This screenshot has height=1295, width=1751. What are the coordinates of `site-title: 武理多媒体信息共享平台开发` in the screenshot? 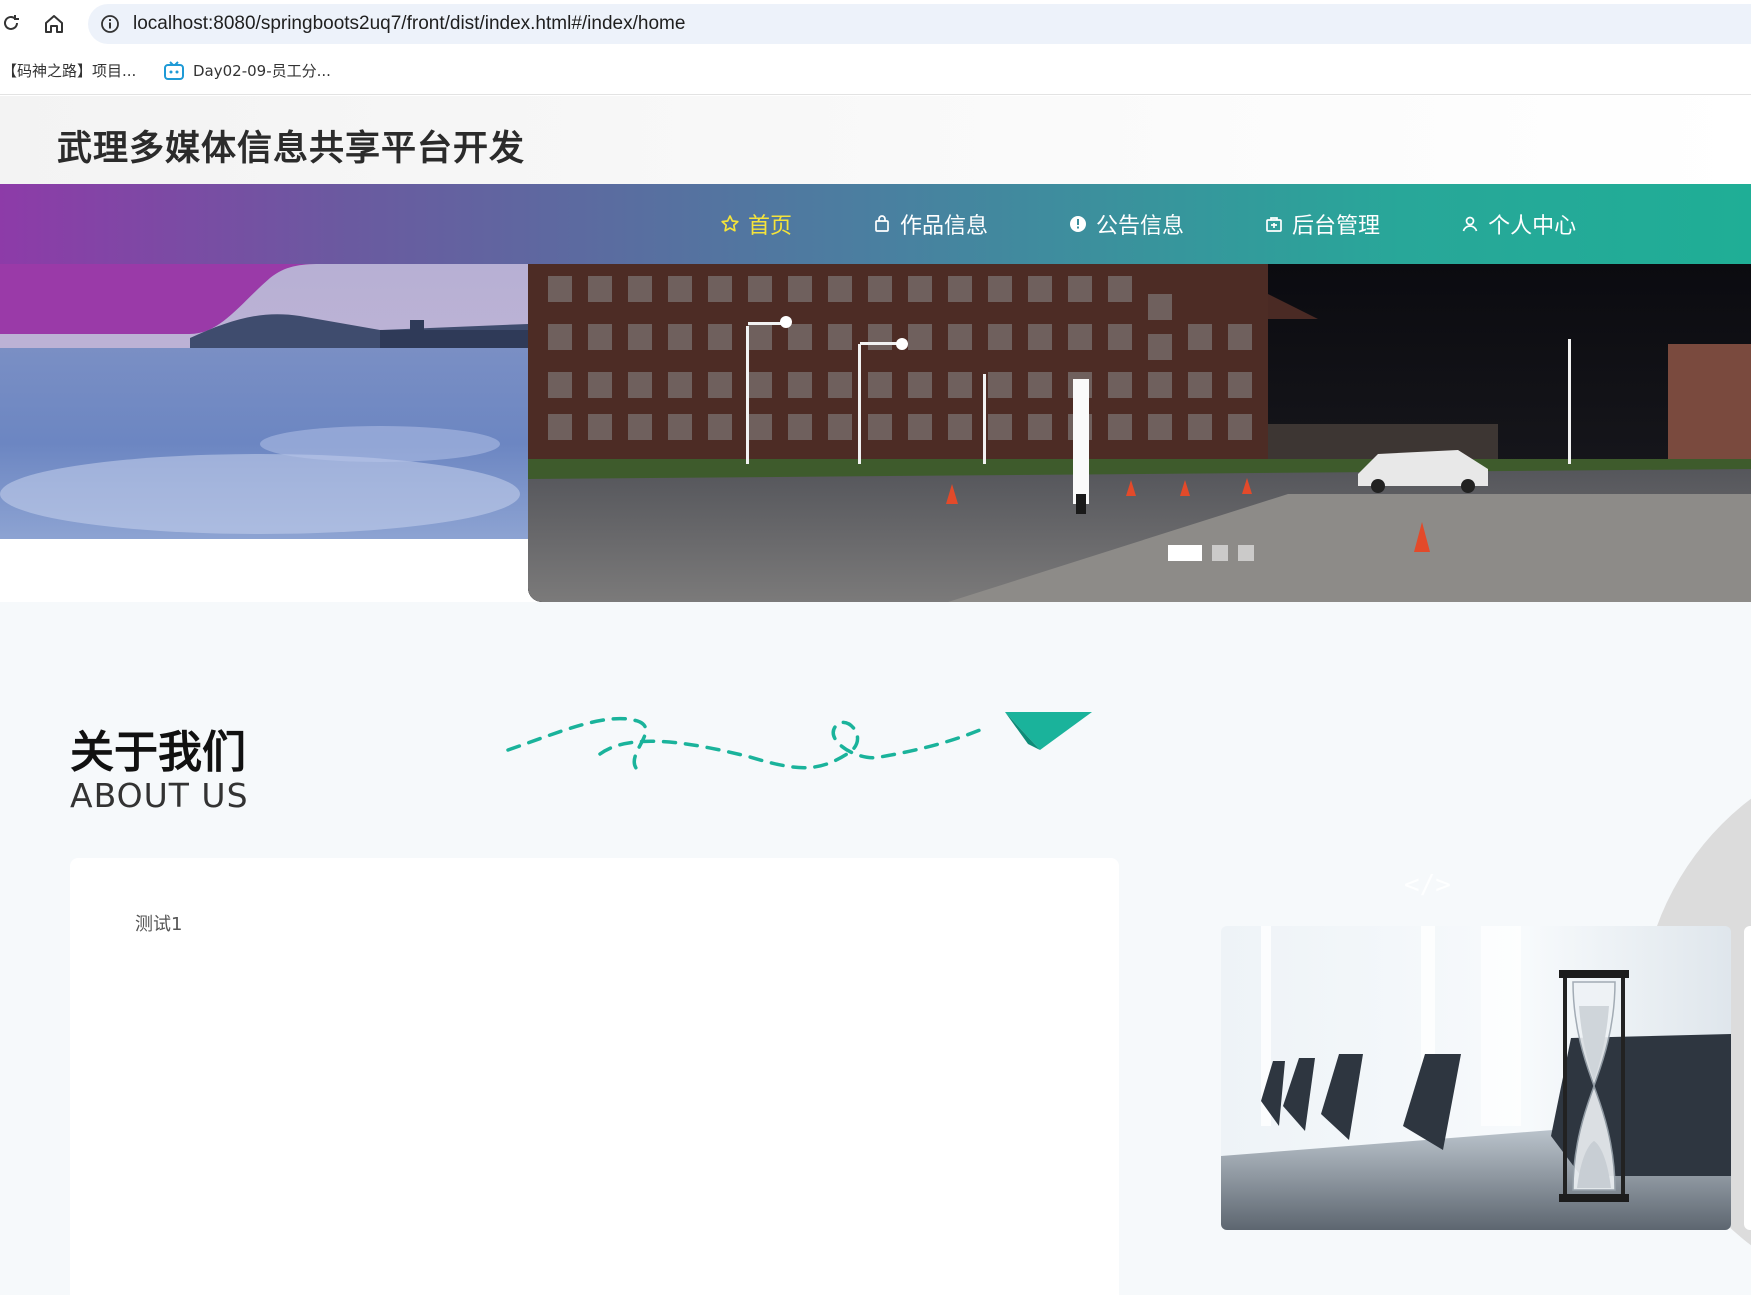 It's located at (291, 149).